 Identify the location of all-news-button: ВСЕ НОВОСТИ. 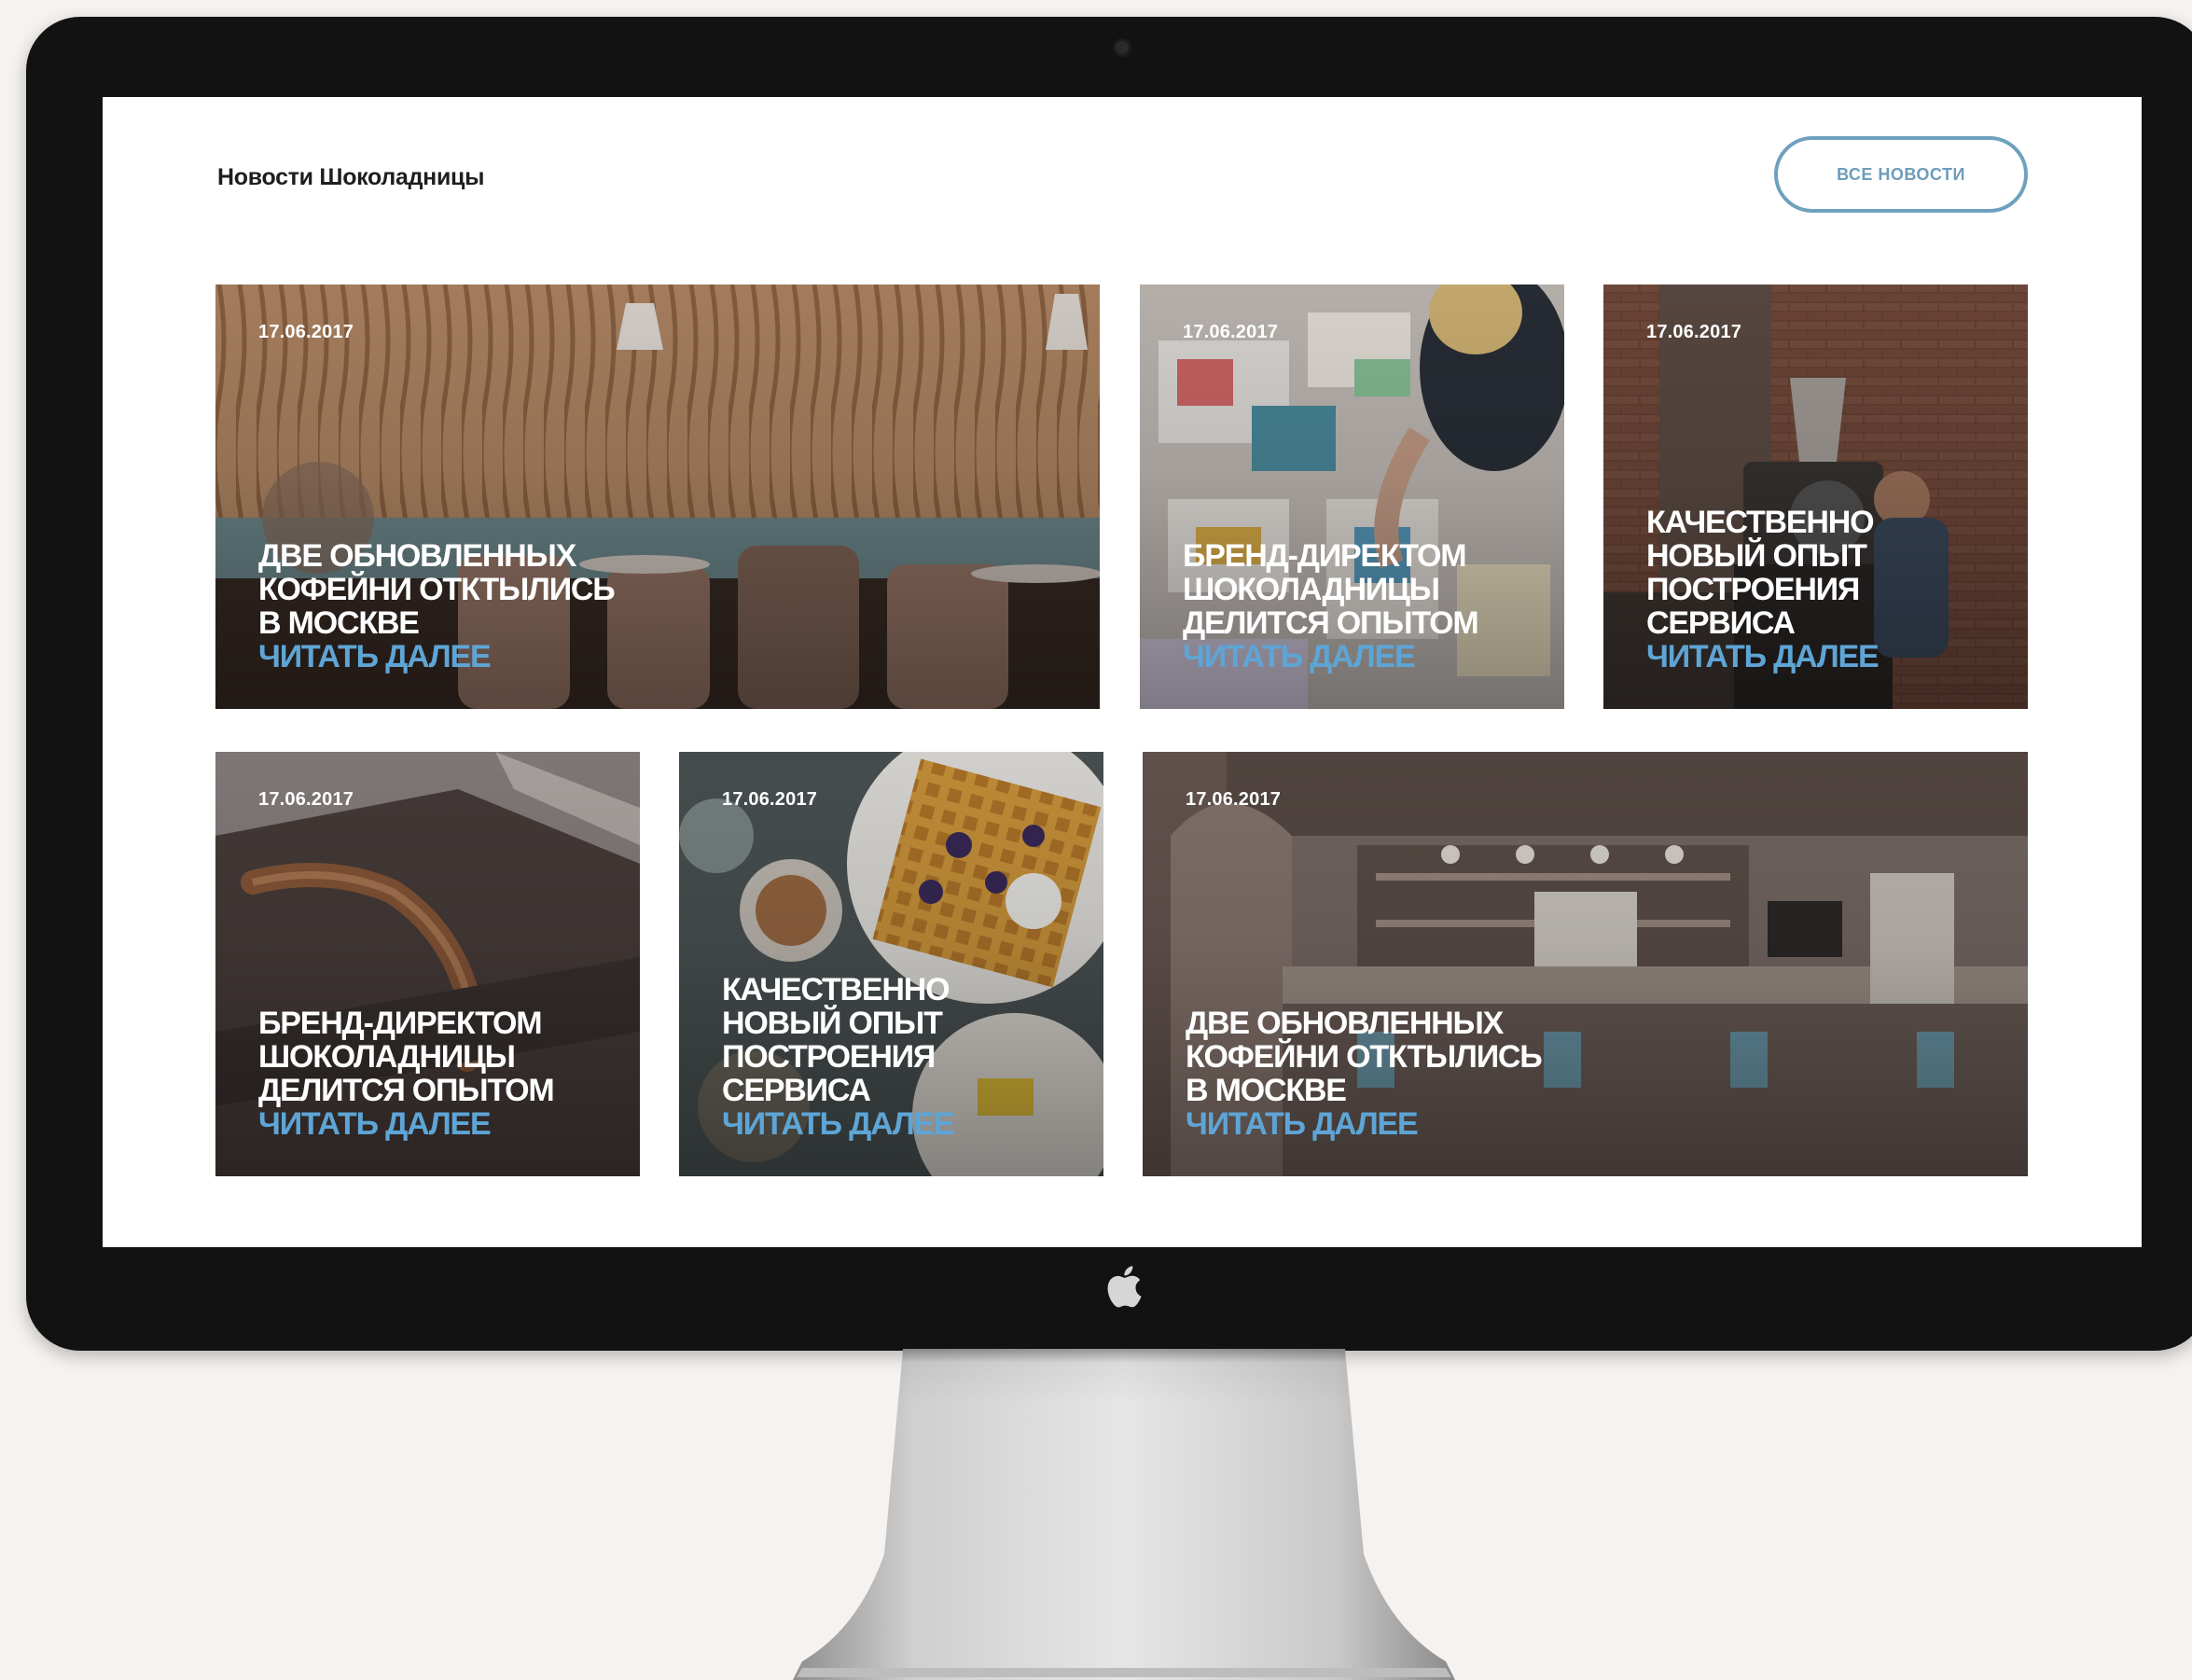
(1901, 174).